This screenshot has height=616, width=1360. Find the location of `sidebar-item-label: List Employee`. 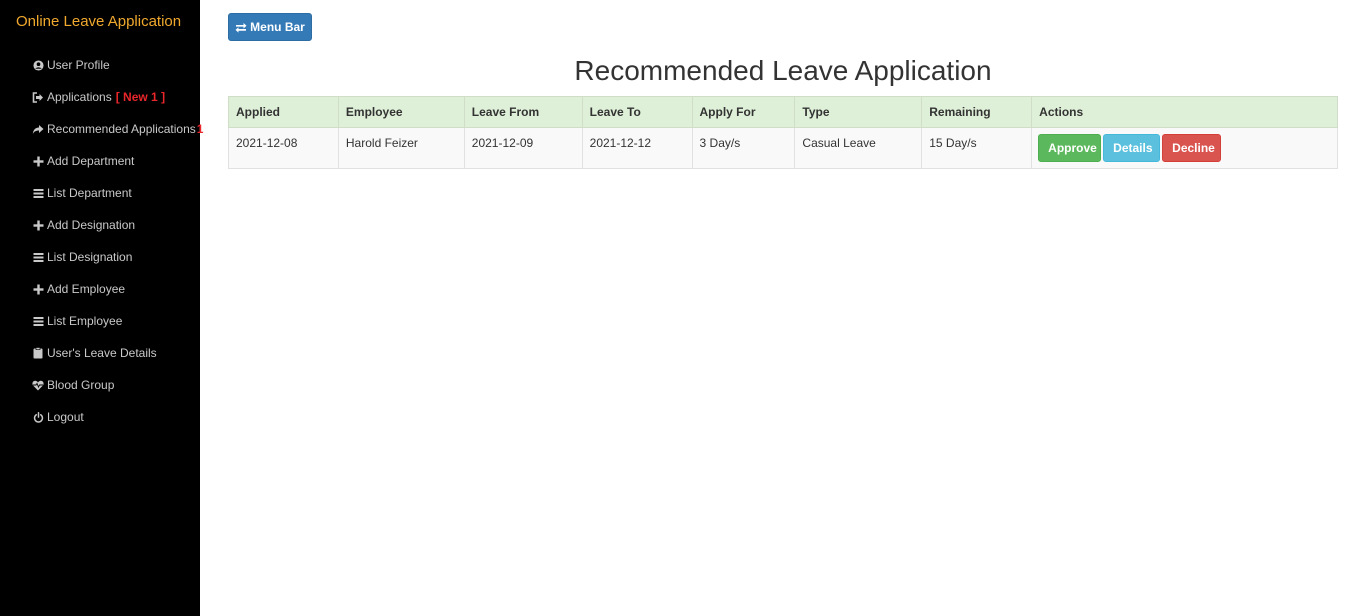

sidebar-item-label: List Employee is located at coordinates (85, 321).